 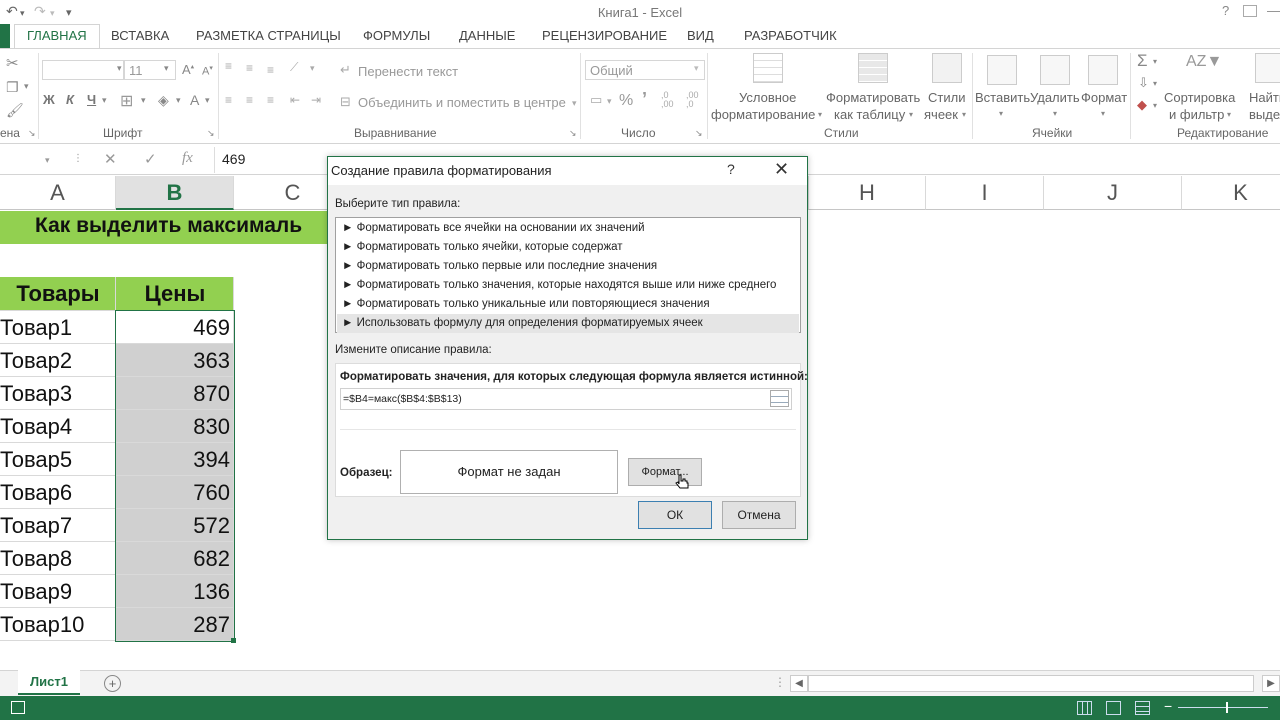 I want to click on delete-cells-icon, so click(x=1055, y=70).